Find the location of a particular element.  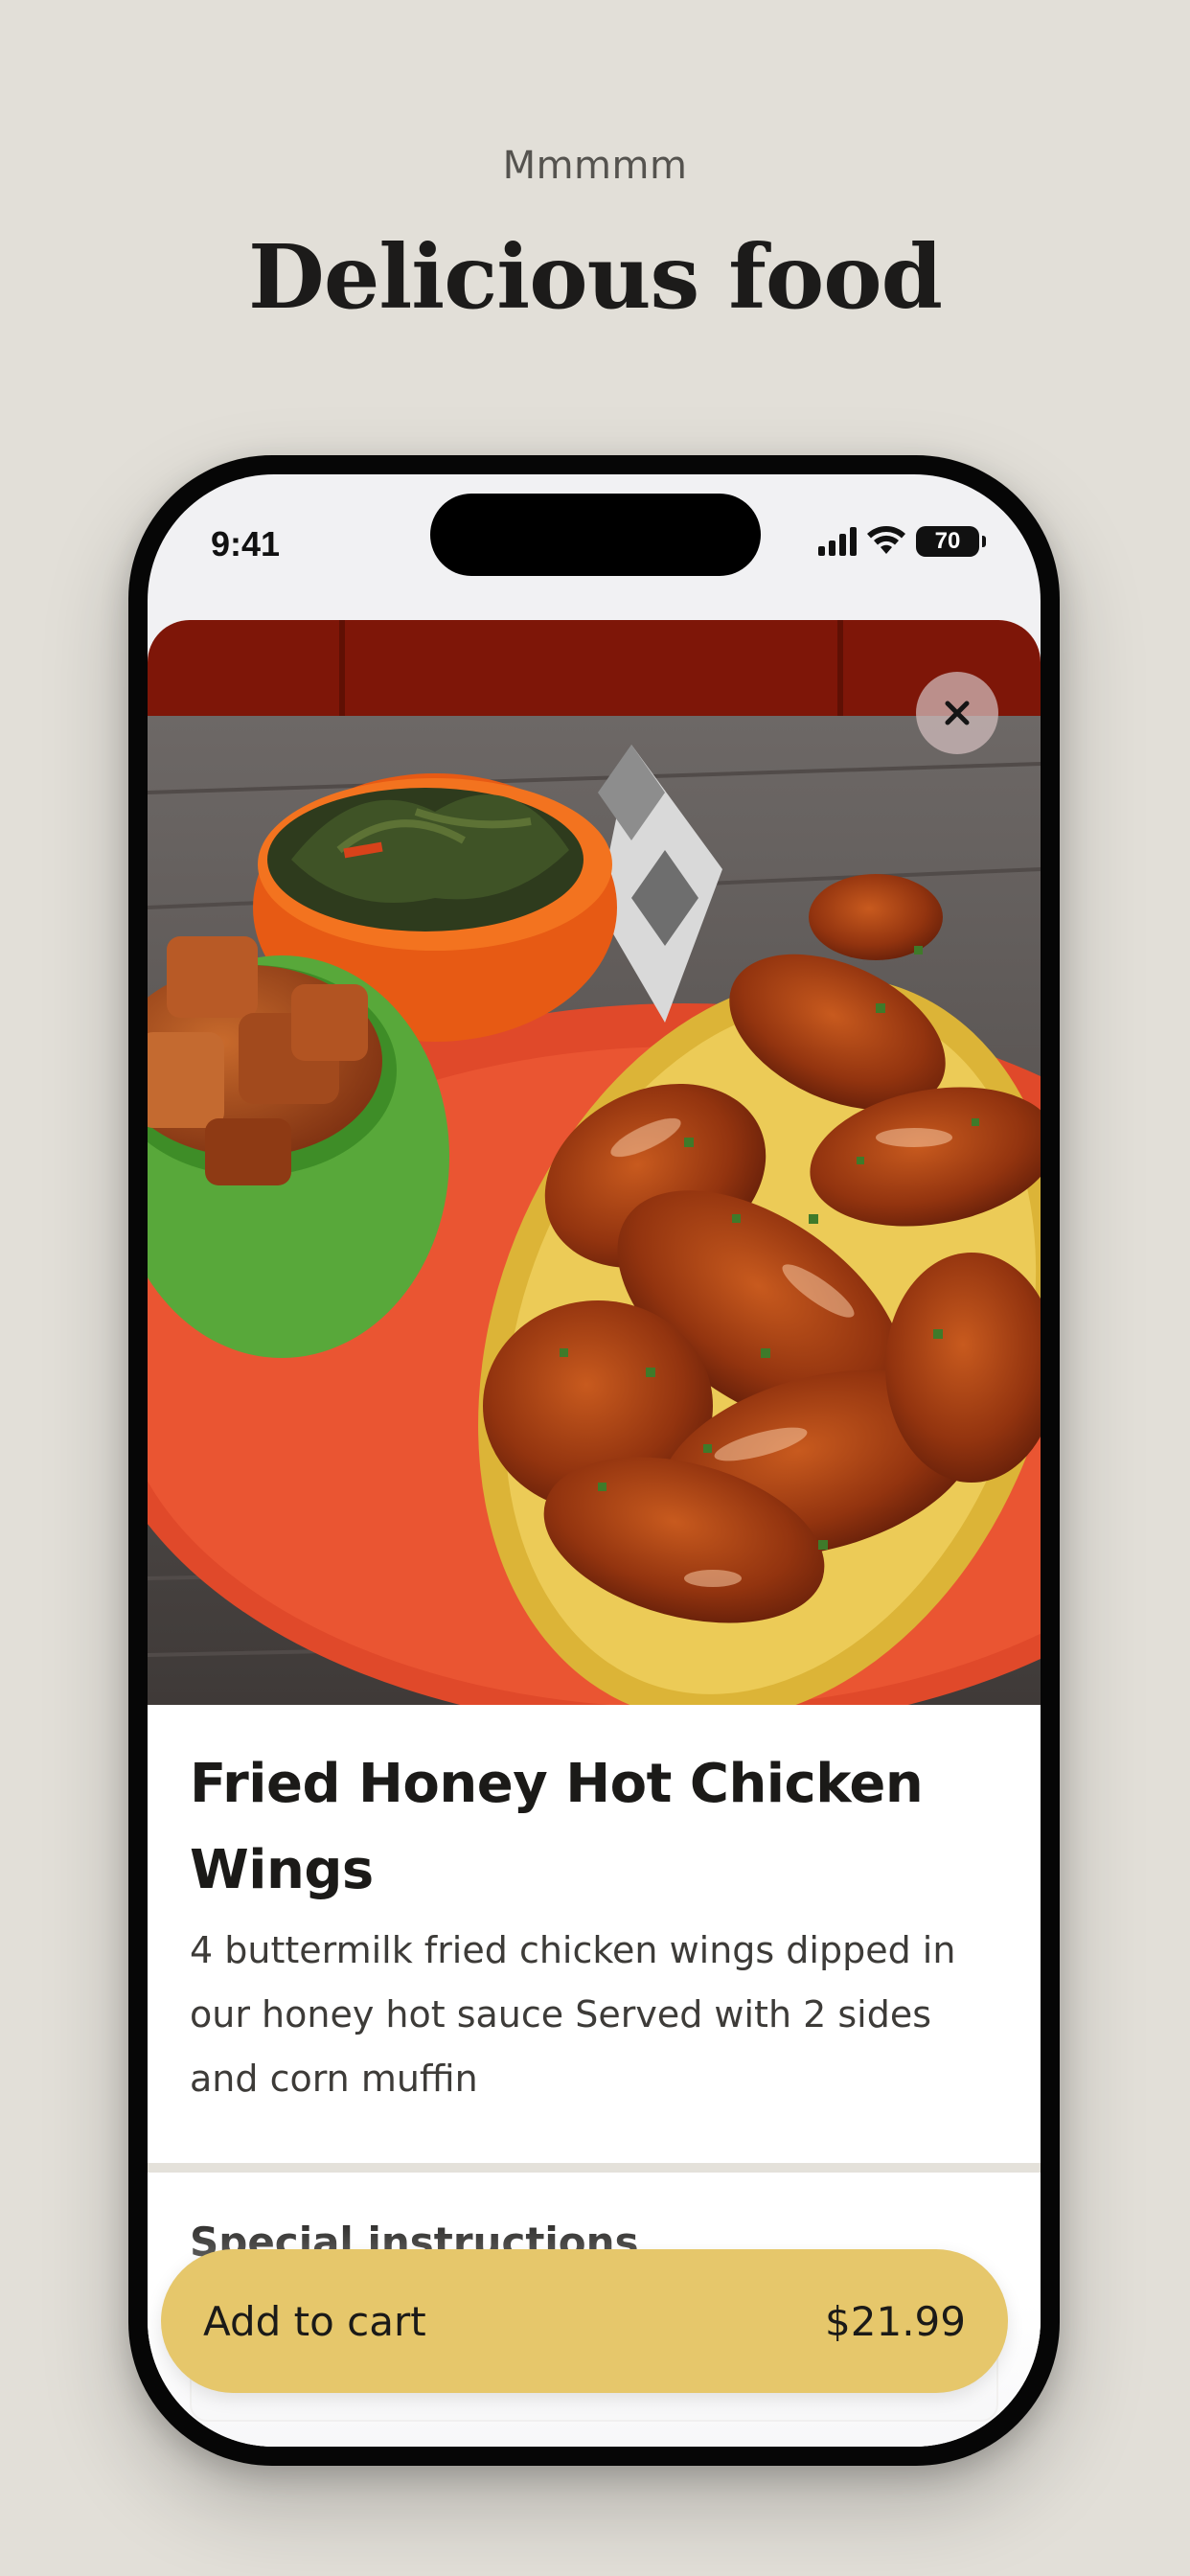

add-to-cart-label: Add to cart is located at coordinates (315, 2321).